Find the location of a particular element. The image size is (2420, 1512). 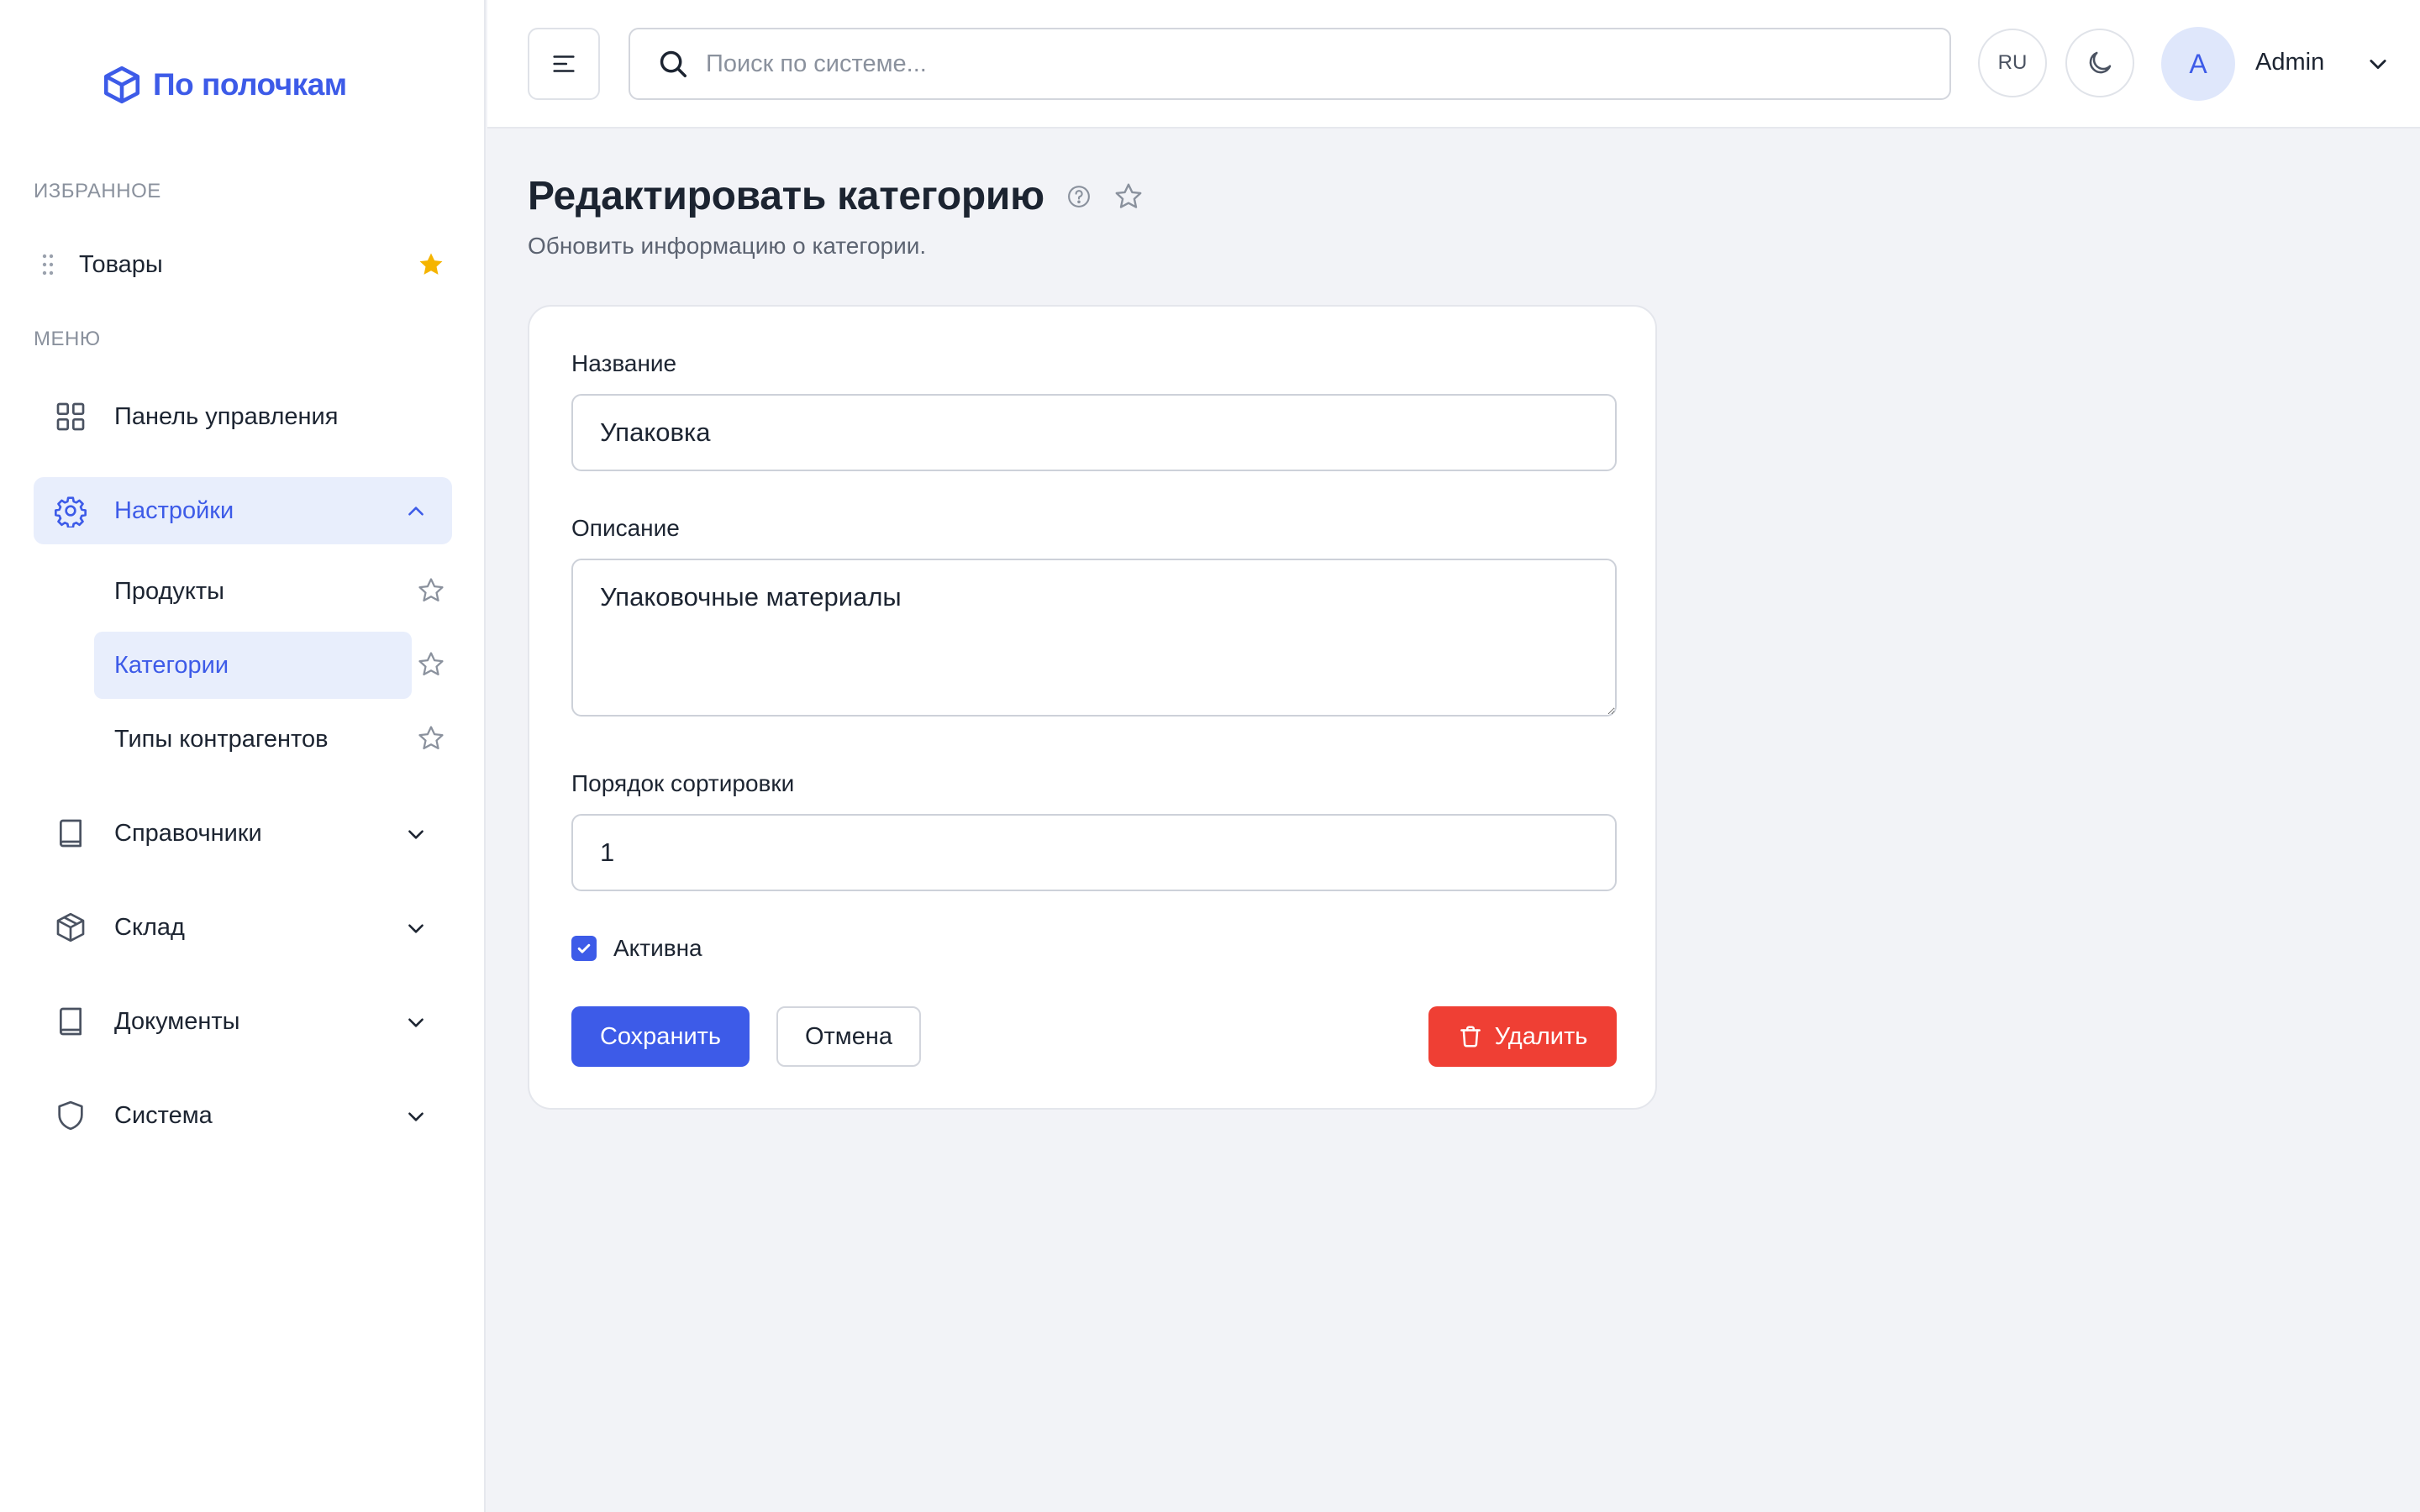

search-box is located at coordinates (1290, 64).